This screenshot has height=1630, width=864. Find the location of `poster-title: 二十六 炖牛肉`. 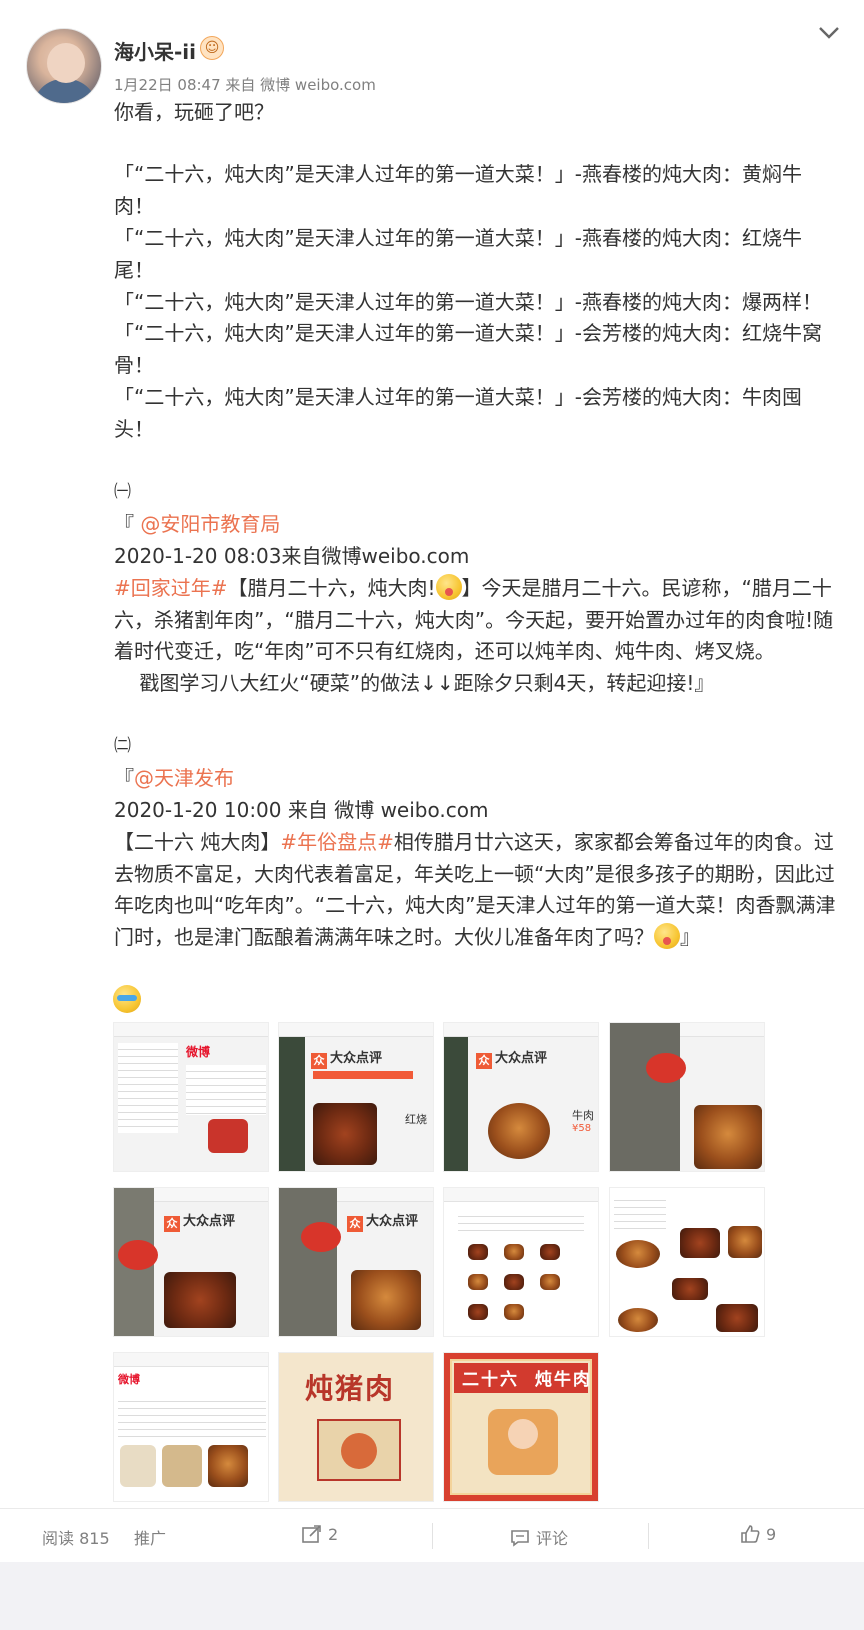

poster-title: 二十六 炖牛肉 is located at coordinates (527, 1380).